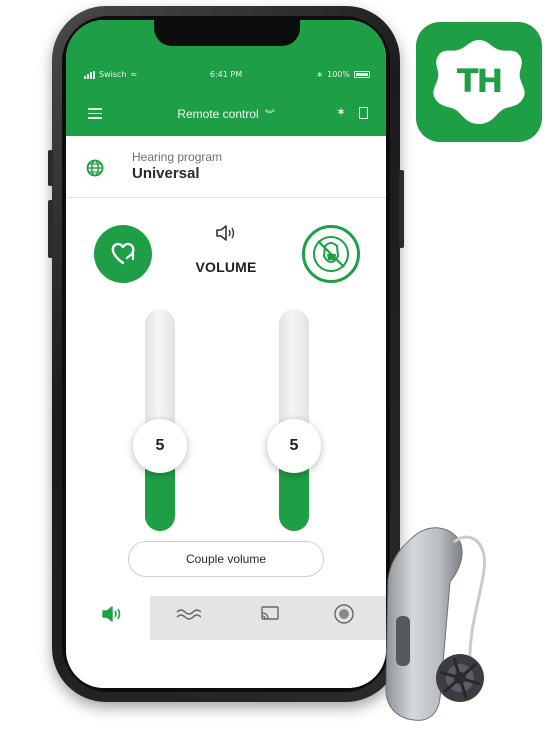 The image size is (559, 731). What do you see at coordinates (338, 74) in the screenshot?
I see `battery-percent: 100%` at bounding box center [338, 74].